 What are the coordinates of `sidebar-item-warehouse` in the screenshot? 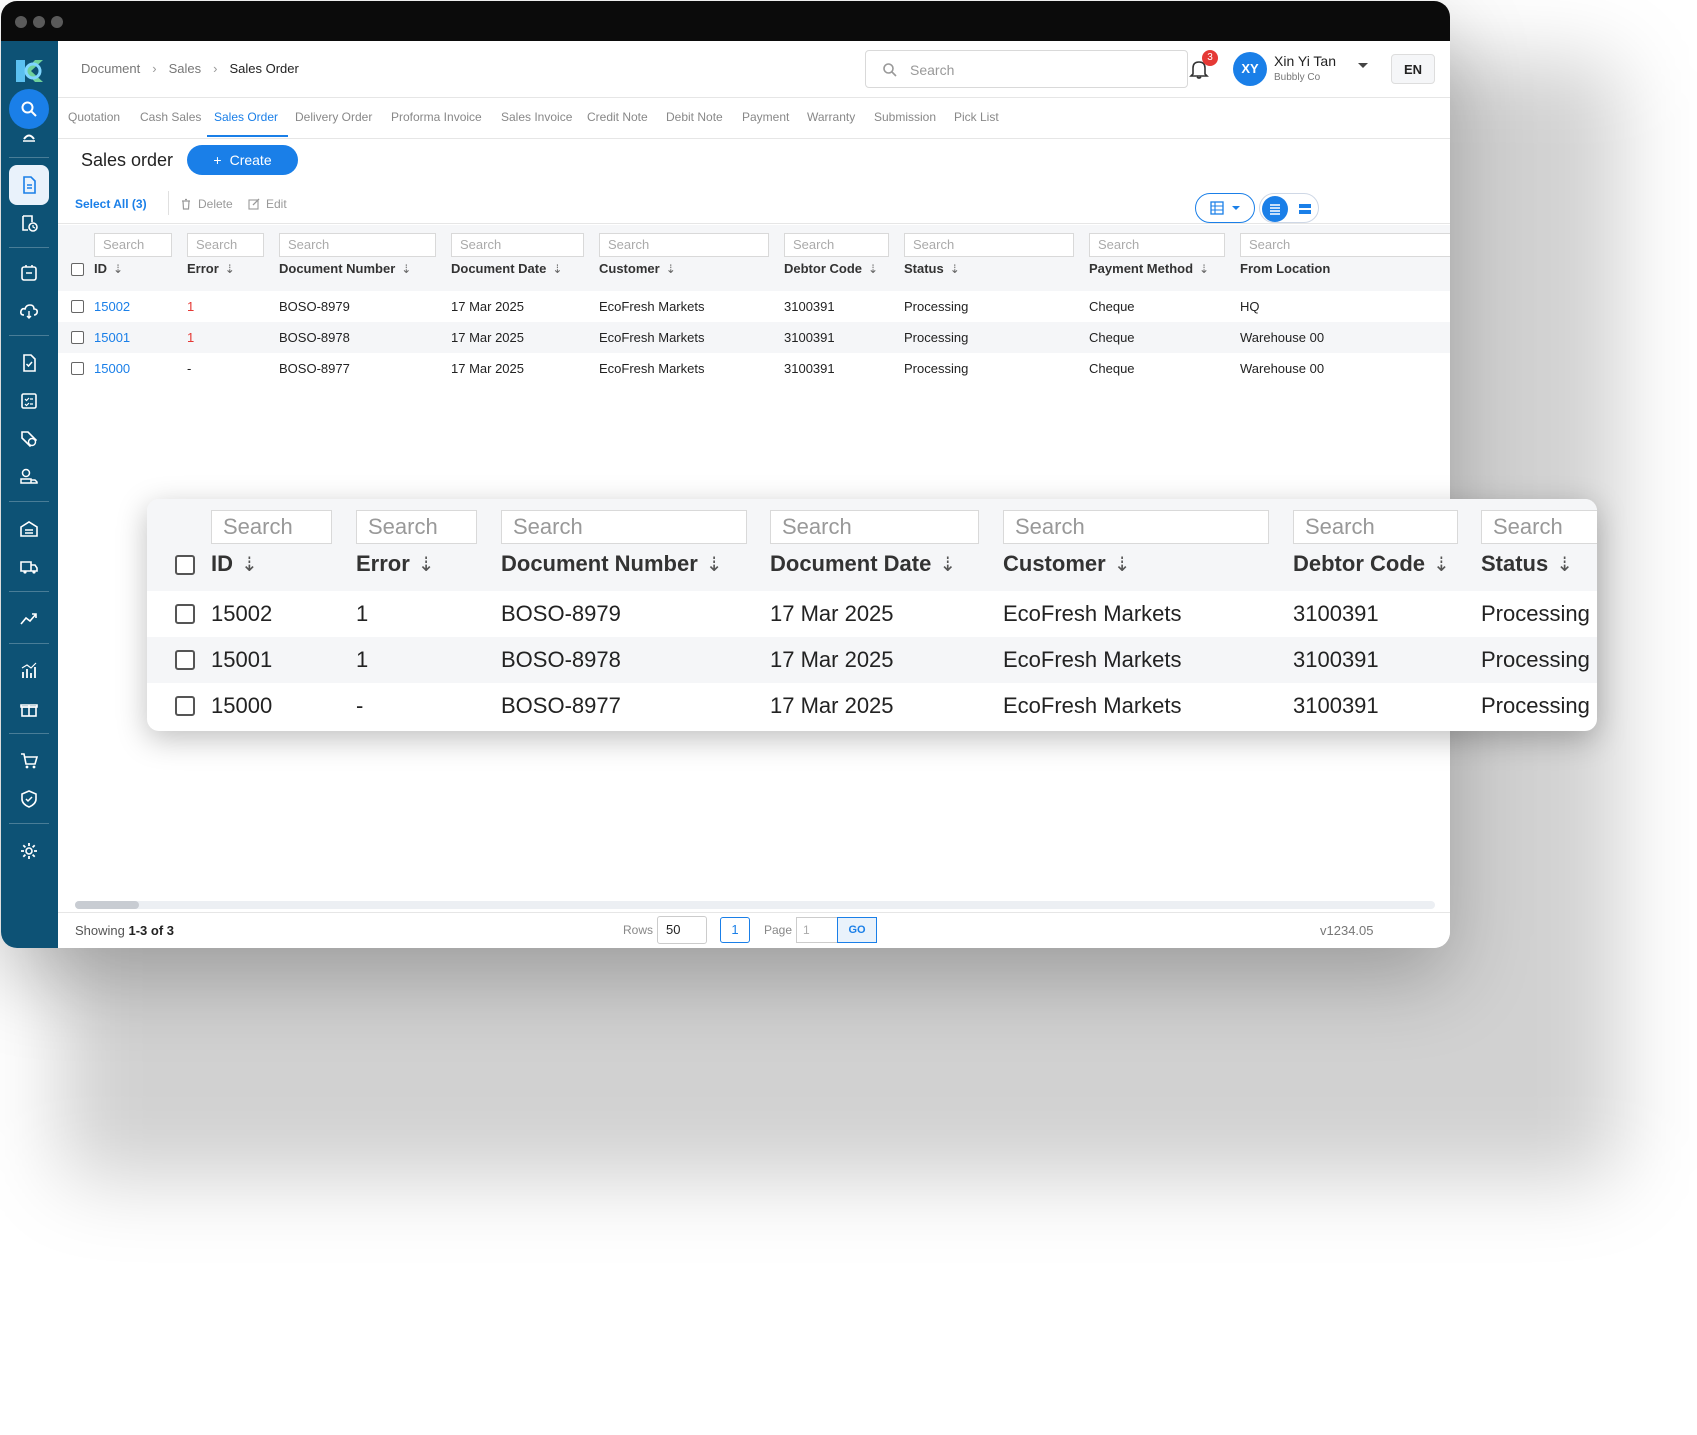 It's located at (29, 529).